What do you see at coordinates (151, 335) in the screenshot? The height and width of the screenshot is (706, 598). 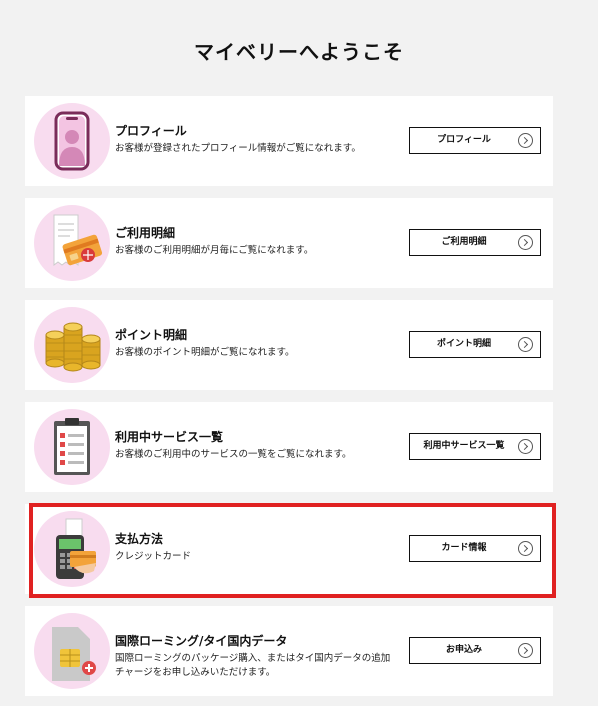 I see `card-title: ポイント明細` at bounding box center [151, 335].